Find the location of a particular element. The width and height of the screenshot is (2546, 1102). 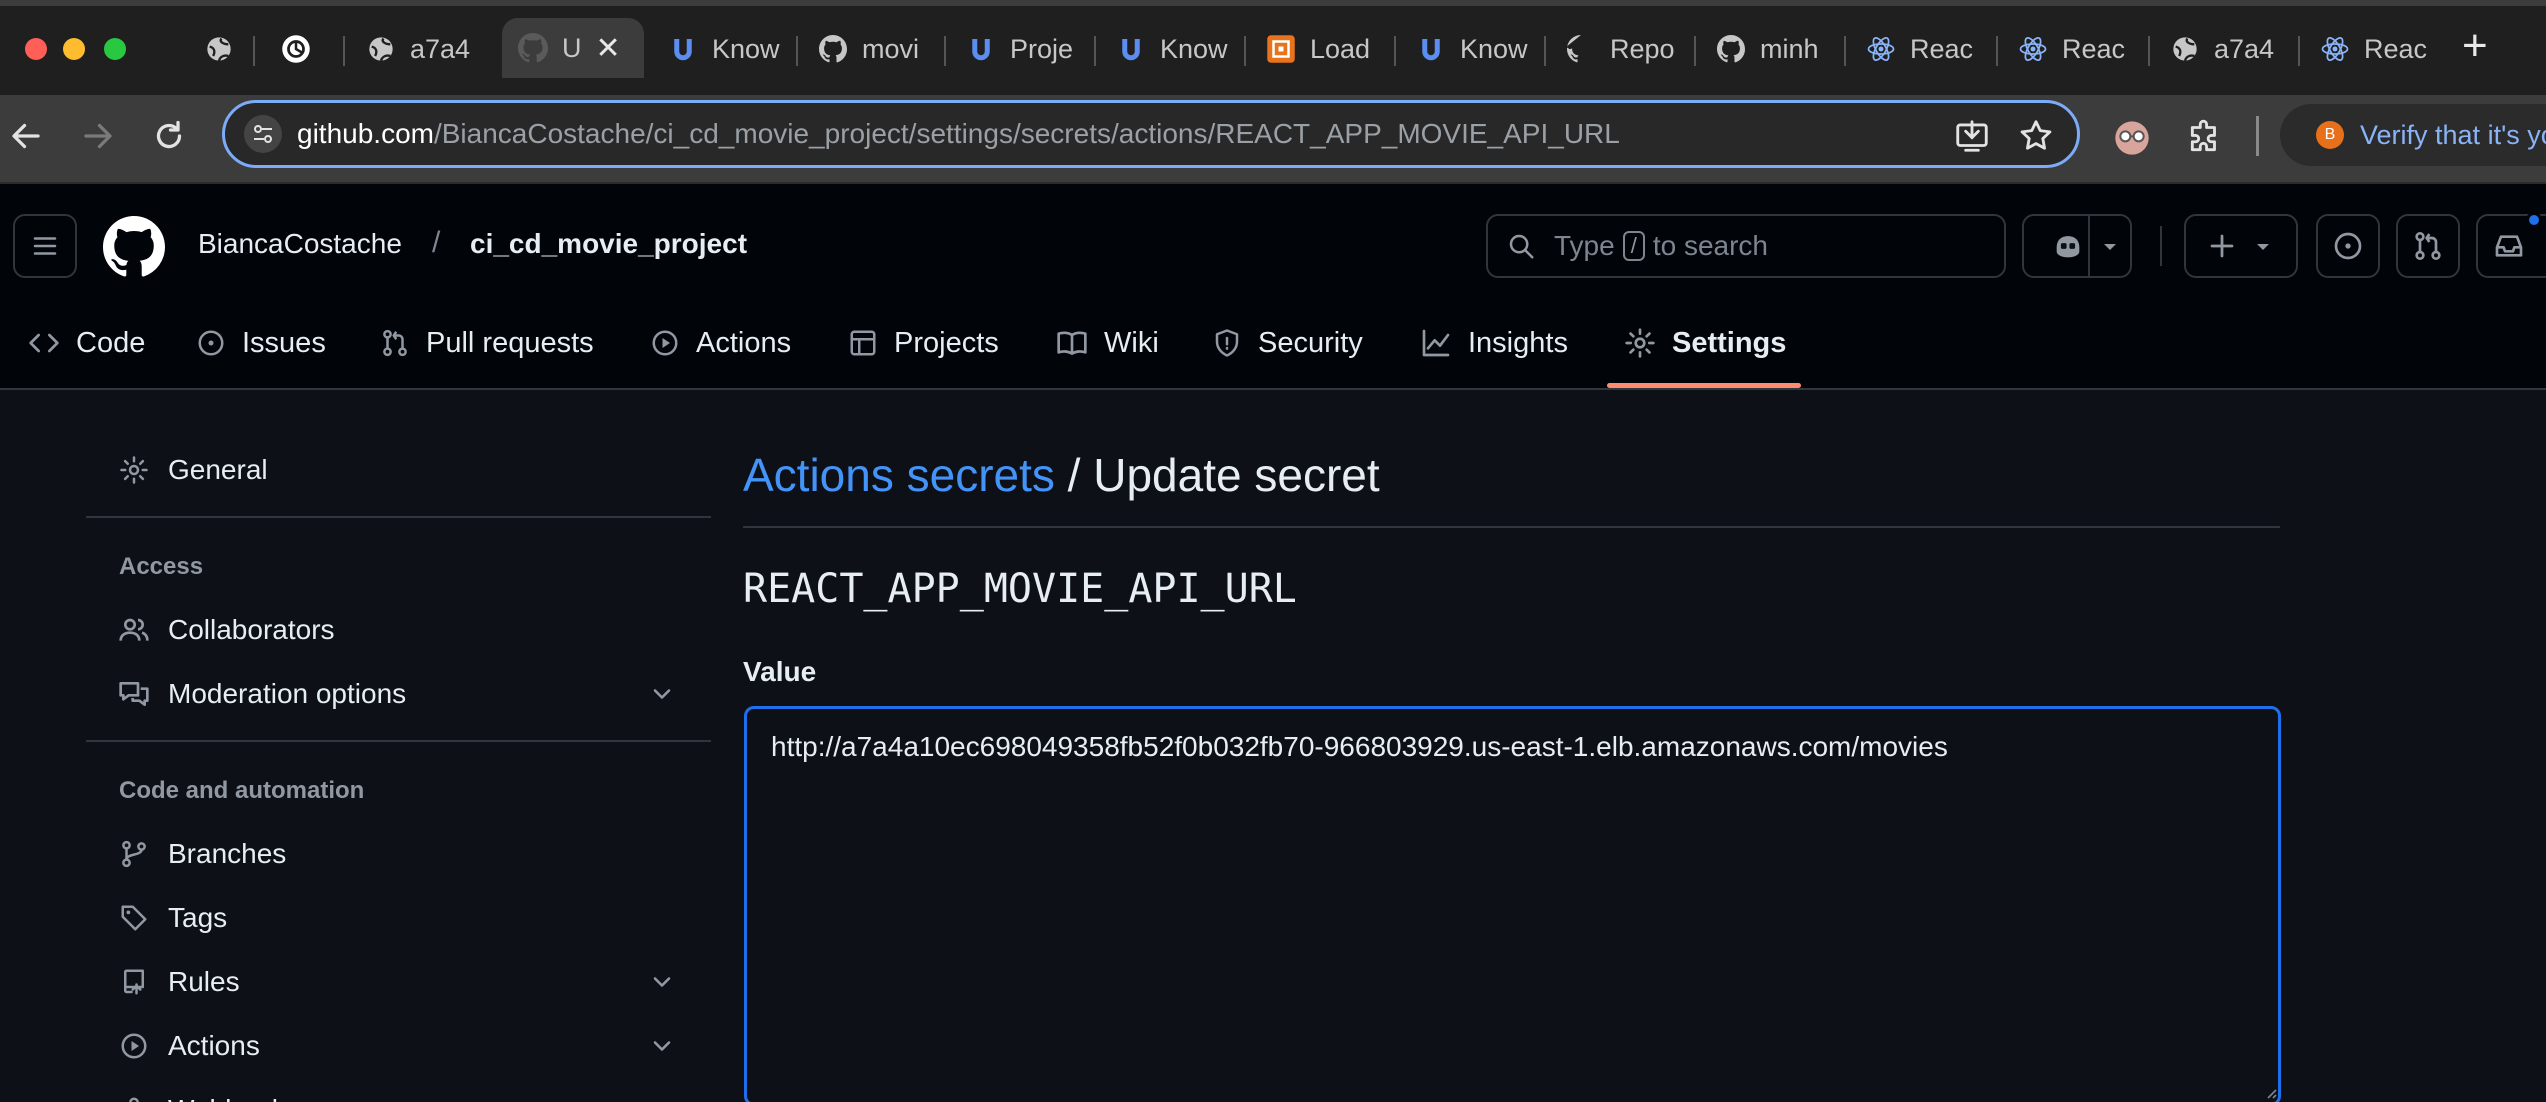

forward-icon is located at coordinates (98, 136).